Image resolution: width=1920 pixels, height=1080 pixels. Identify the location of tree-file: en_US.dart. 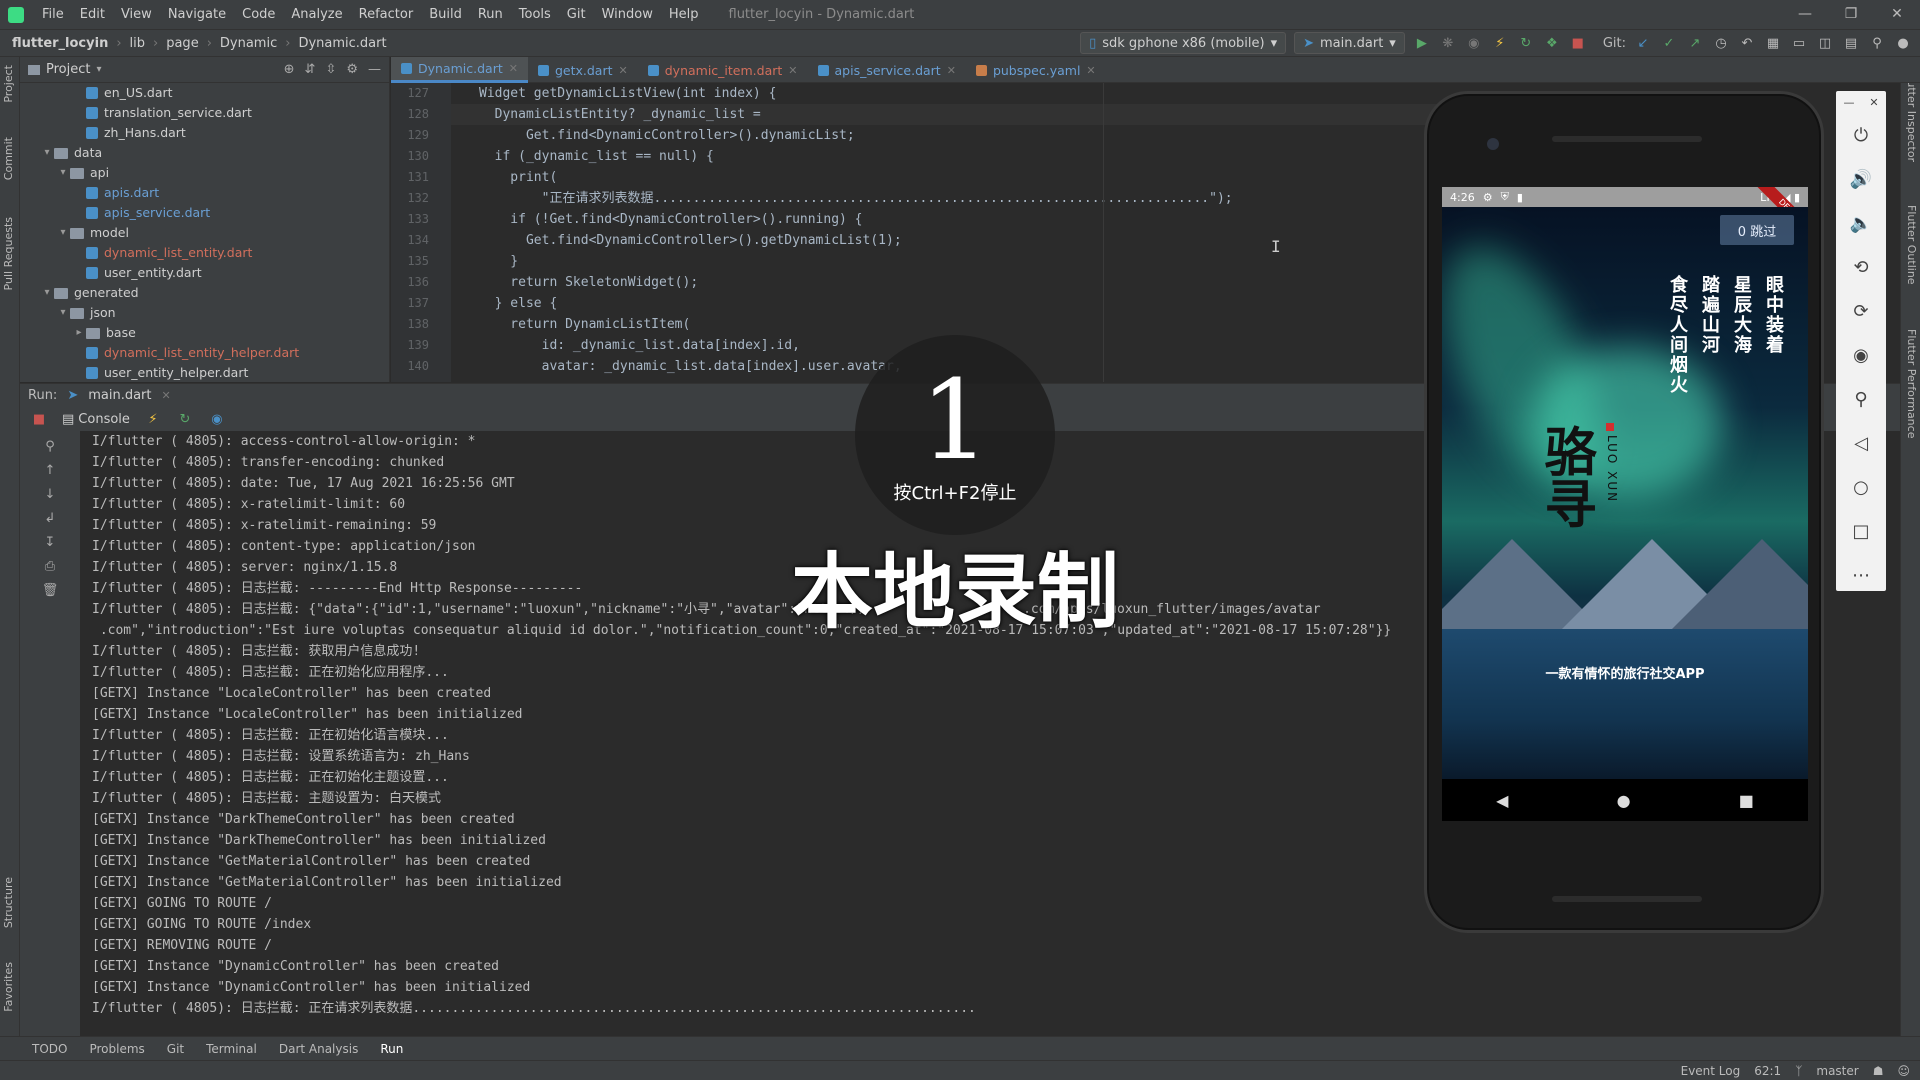
(204, 93).